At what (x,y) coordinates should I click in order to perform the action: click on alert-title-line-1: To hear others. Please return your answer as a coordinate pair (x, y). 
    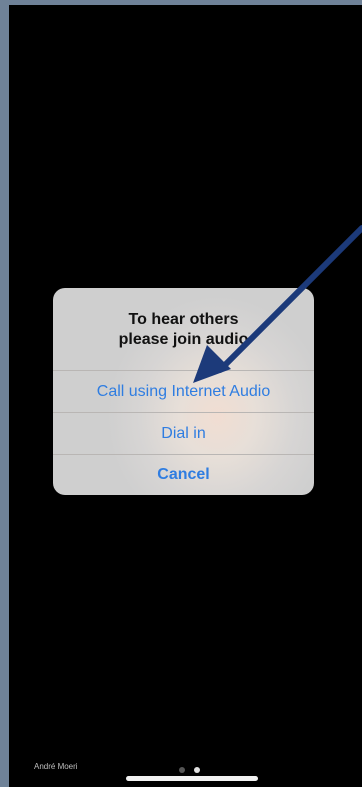
    Looking at the image, I should click on (183, 319).